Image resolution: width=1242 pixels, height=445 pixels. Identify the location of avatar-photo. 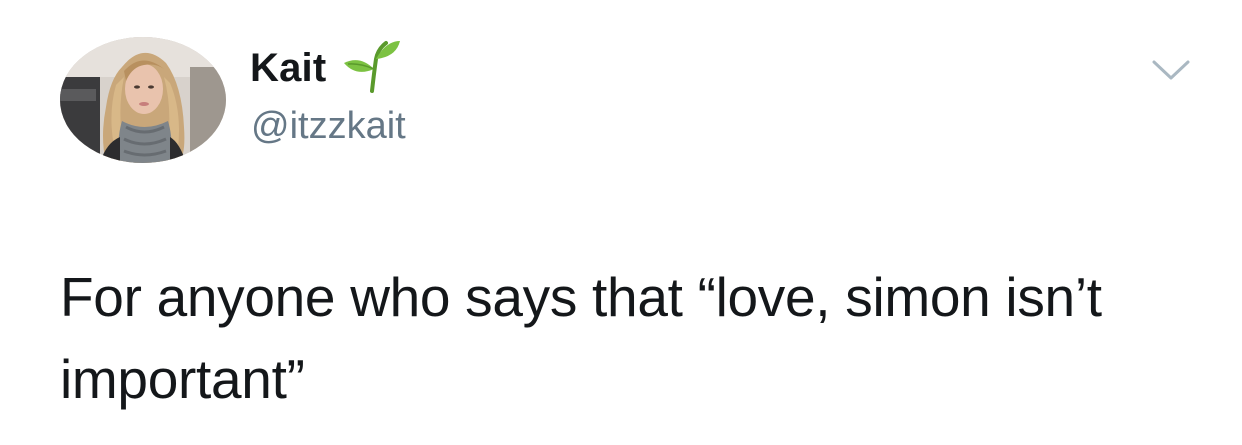
(143, 100).